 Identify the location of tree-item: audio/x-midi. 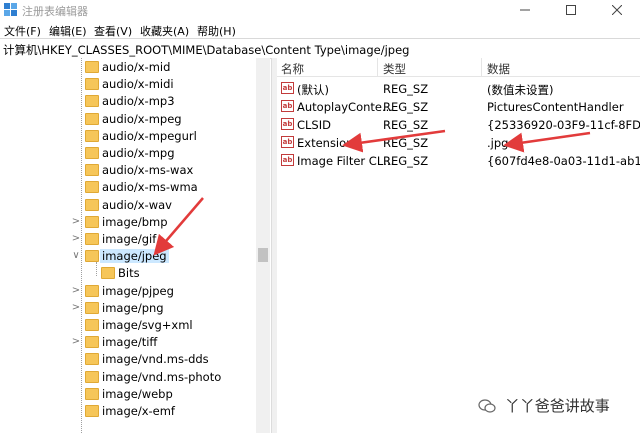
(128, 84).